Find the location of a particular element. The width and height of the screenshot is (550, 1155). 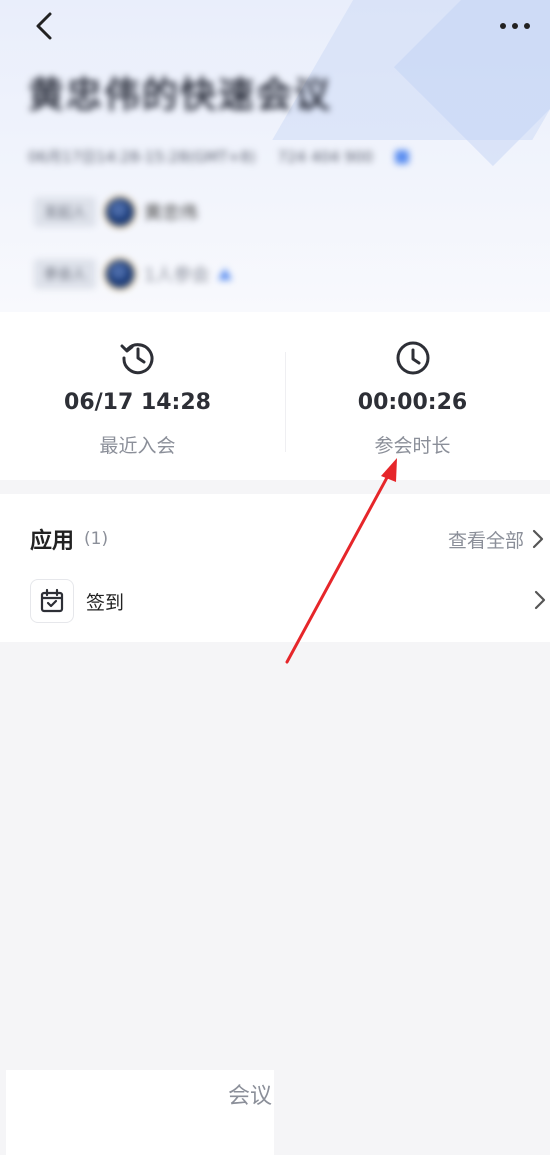

meeting-meta: 06月17日14:28-15:28(GMT+8) 724 404 900 is located at coordinates (219, 156).